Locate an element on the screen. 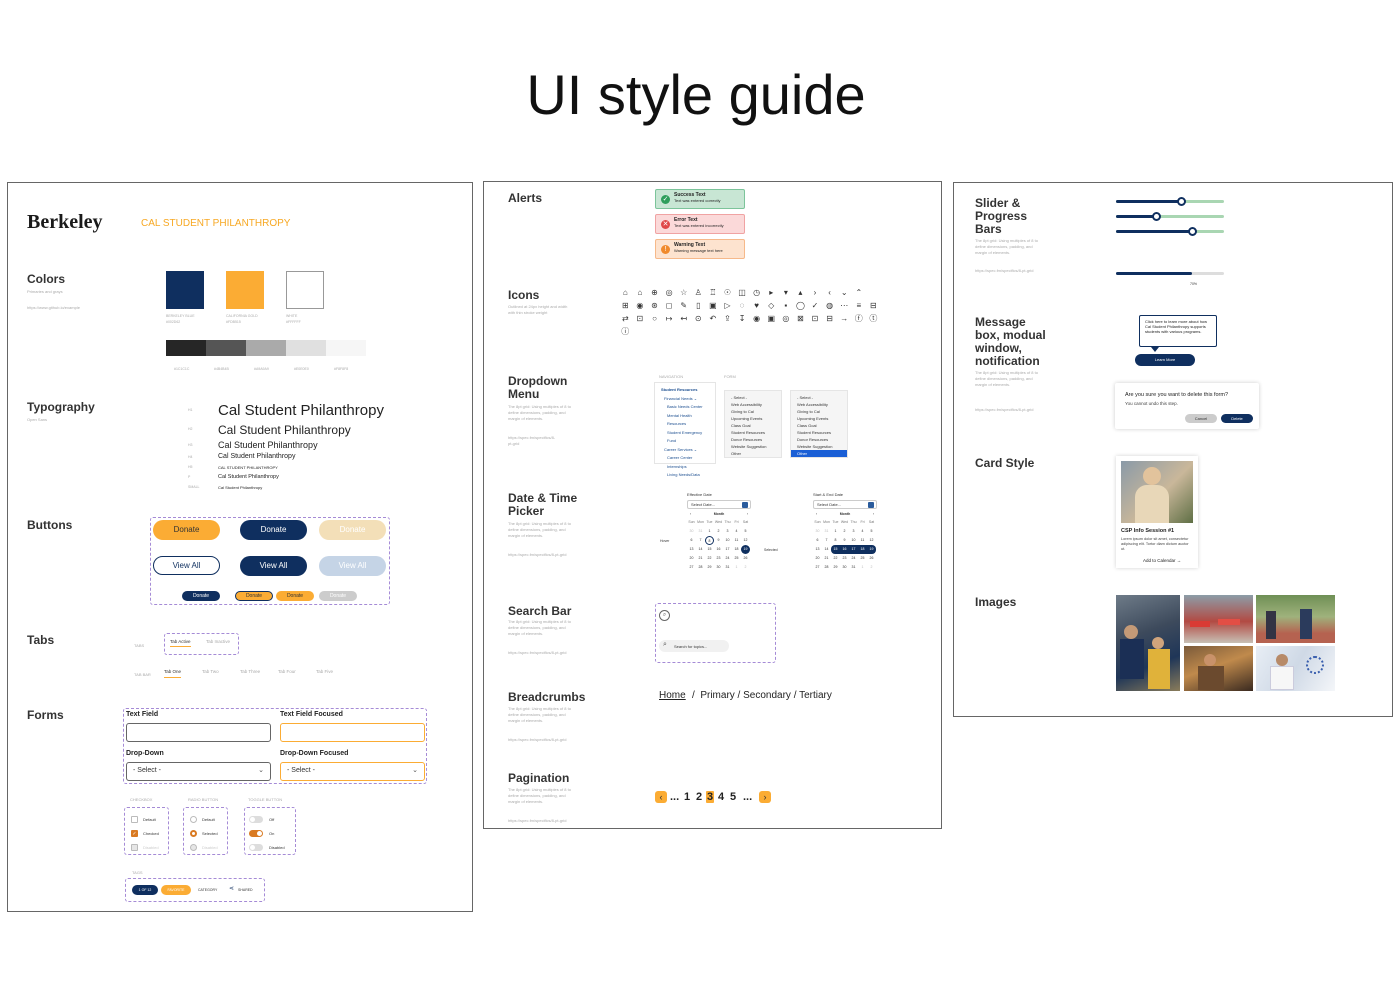  dropdown-nav-item: Basic Needs Center is located at coordinates (685, 407).